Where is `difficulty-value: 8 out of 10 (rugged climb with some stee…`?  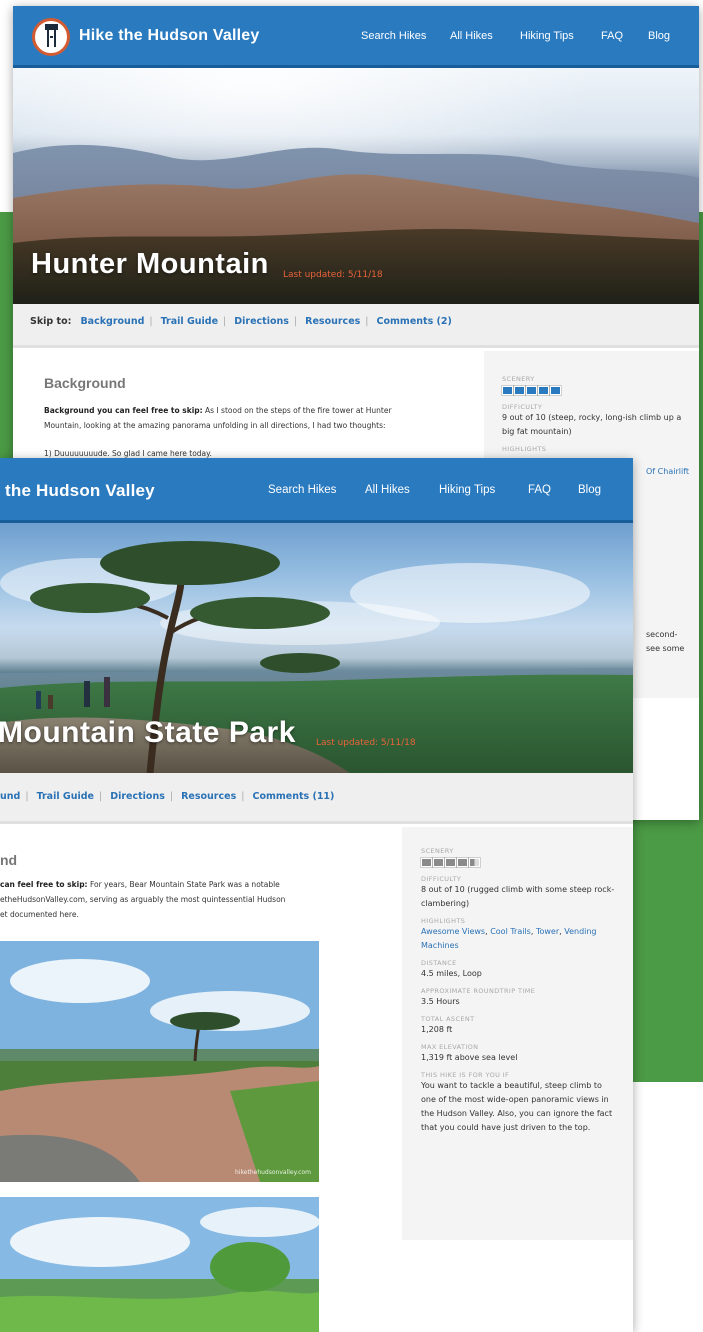
difficulty-value: 8 out of 10 (rugged climb with some stee… is located at coordinates (518, 896).